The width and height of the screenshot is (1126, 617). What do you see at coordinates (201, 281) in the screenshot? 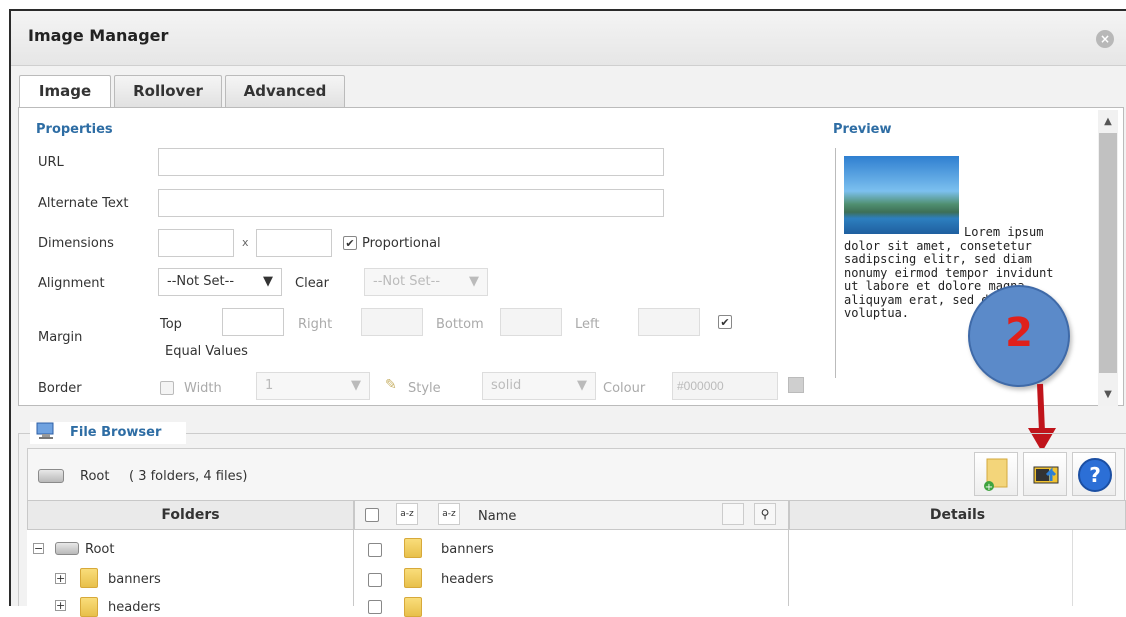
I see `alignment-value: --Not Set--` at bounding box center [201, 281].